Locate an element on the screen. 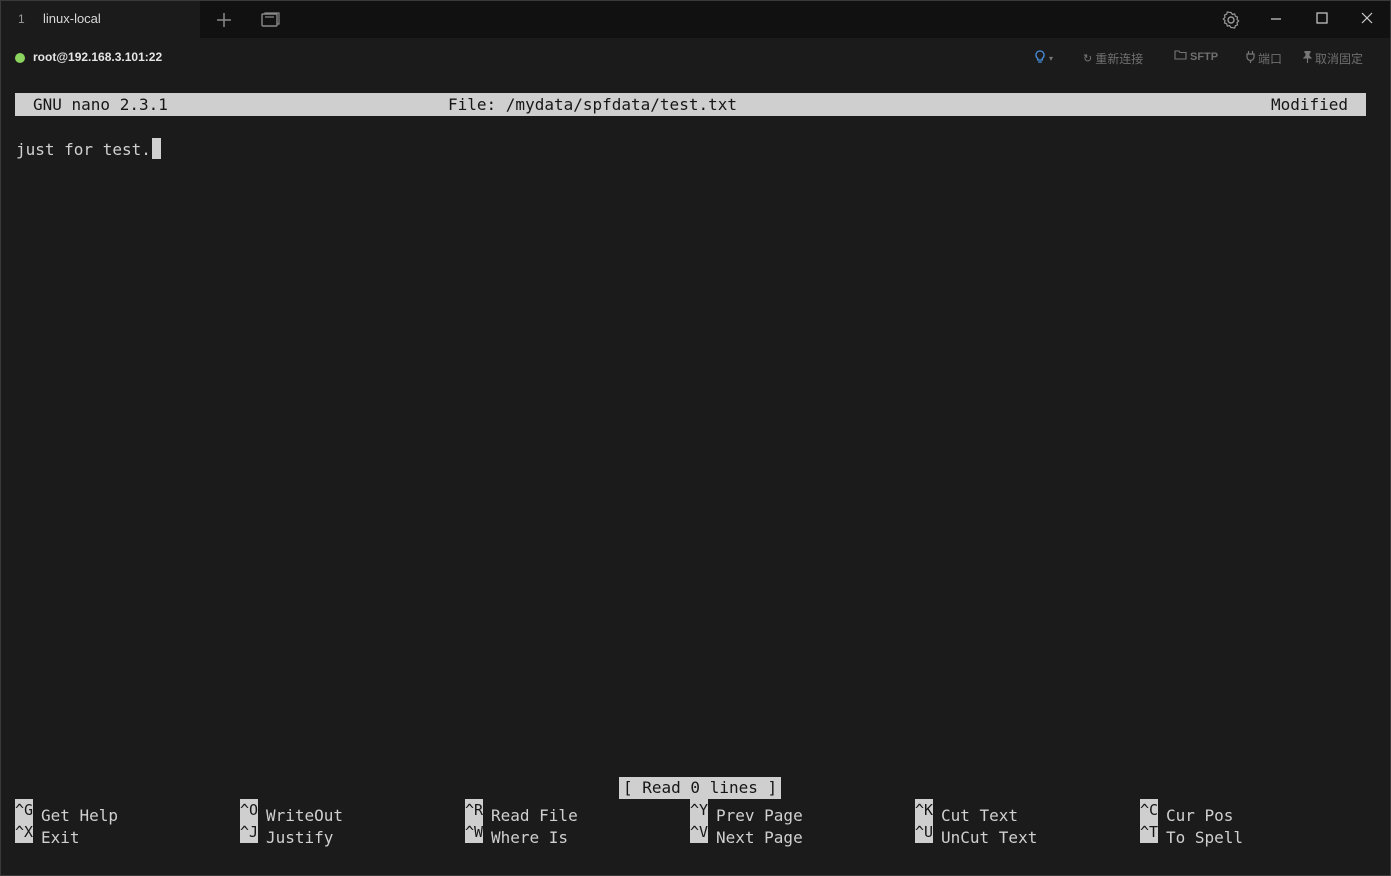 The image size is (1391, 876). nano-status-message: [ Read 0 lines ] is located at coordinates (700, 788).